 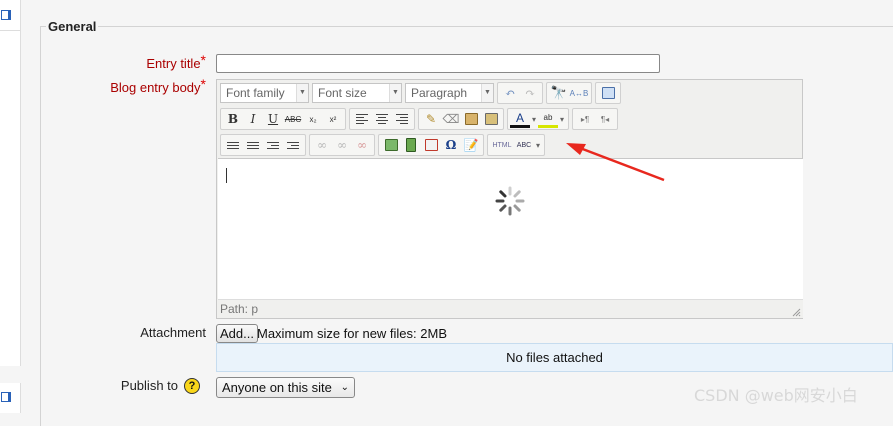 What do you see at coordinates (530, 93) in the screenshot?
I see `redo-icon: ↷` at bounding box center [530, 93].